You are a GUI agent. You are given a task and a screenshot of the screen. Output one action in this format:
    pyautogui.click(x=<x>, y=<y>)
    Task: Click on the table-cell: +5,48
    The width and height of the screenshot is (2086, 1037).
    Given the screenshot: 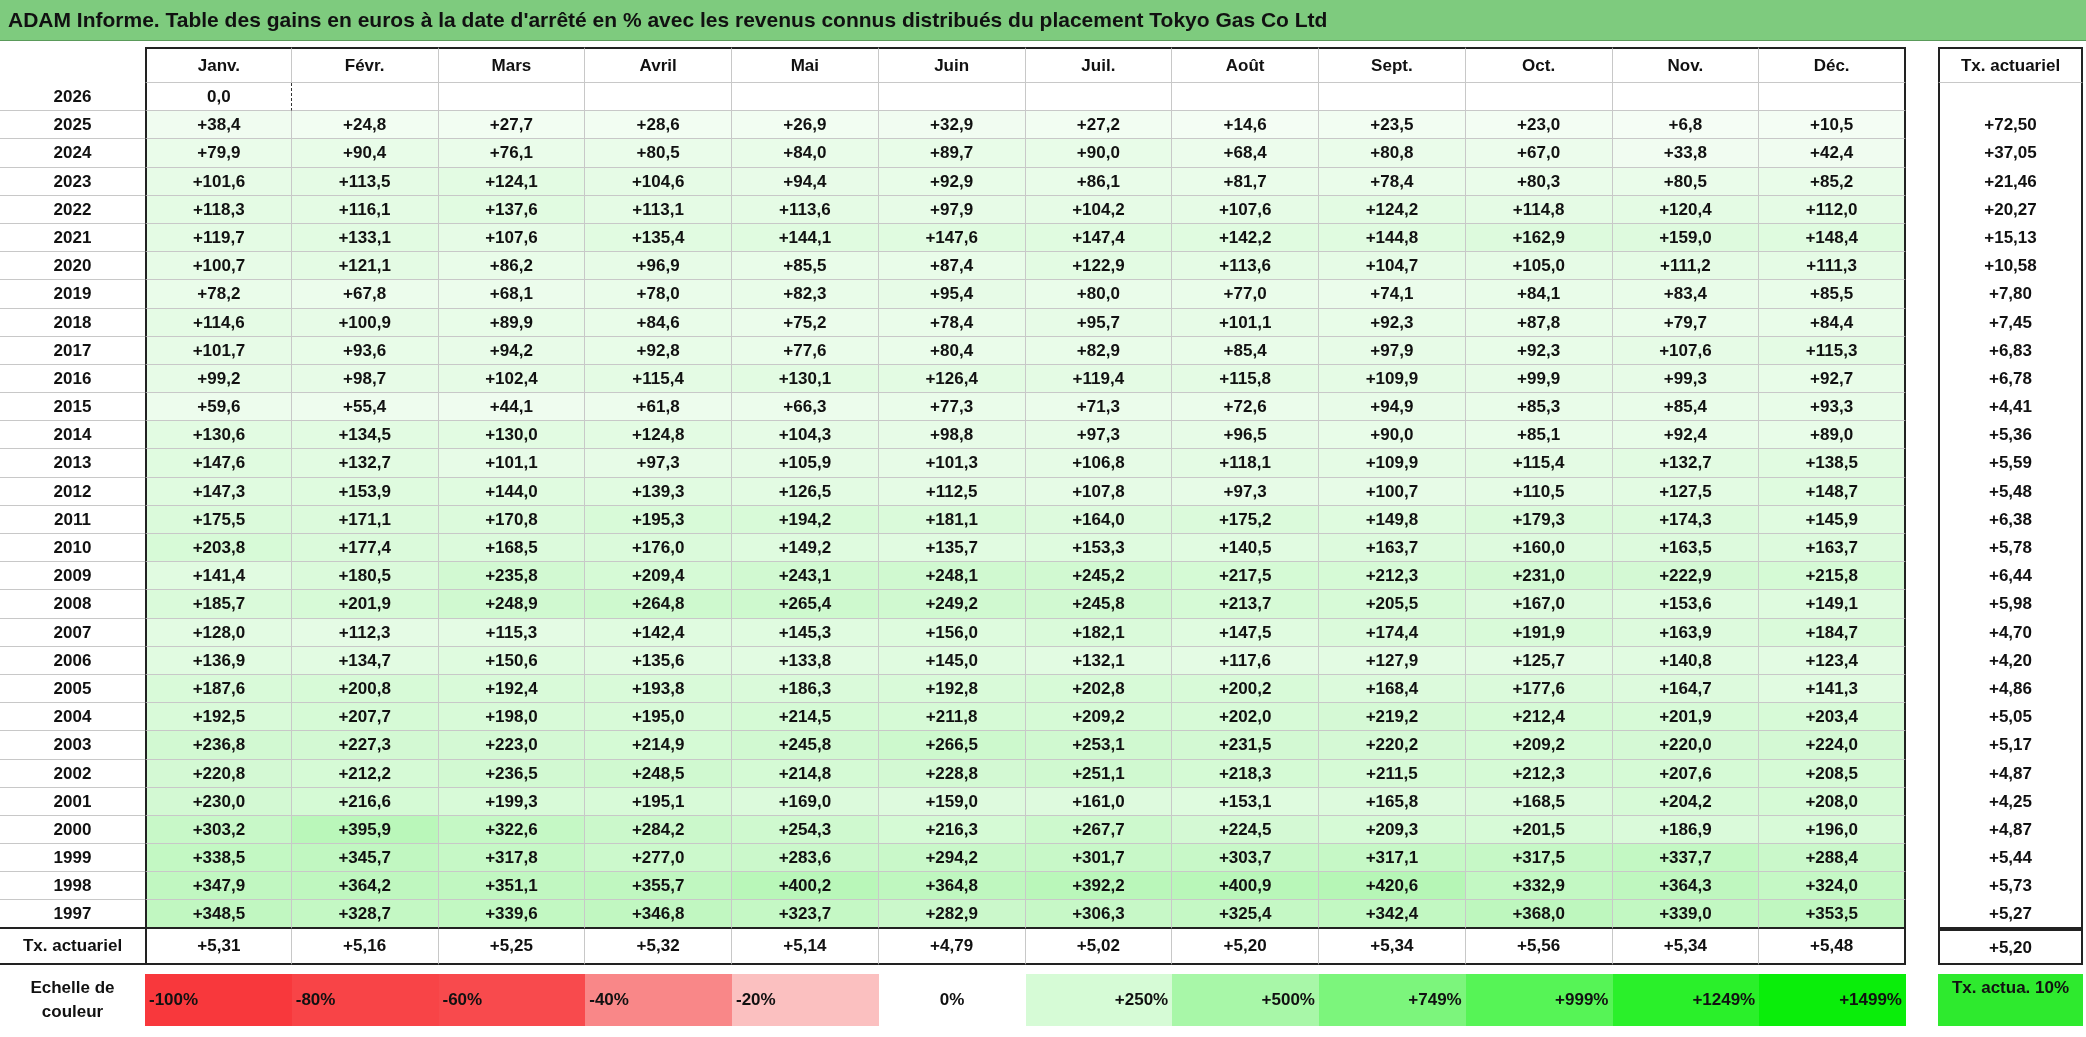 What is the action you would take?
    pyautogui.click(x=1832, y=946)
    